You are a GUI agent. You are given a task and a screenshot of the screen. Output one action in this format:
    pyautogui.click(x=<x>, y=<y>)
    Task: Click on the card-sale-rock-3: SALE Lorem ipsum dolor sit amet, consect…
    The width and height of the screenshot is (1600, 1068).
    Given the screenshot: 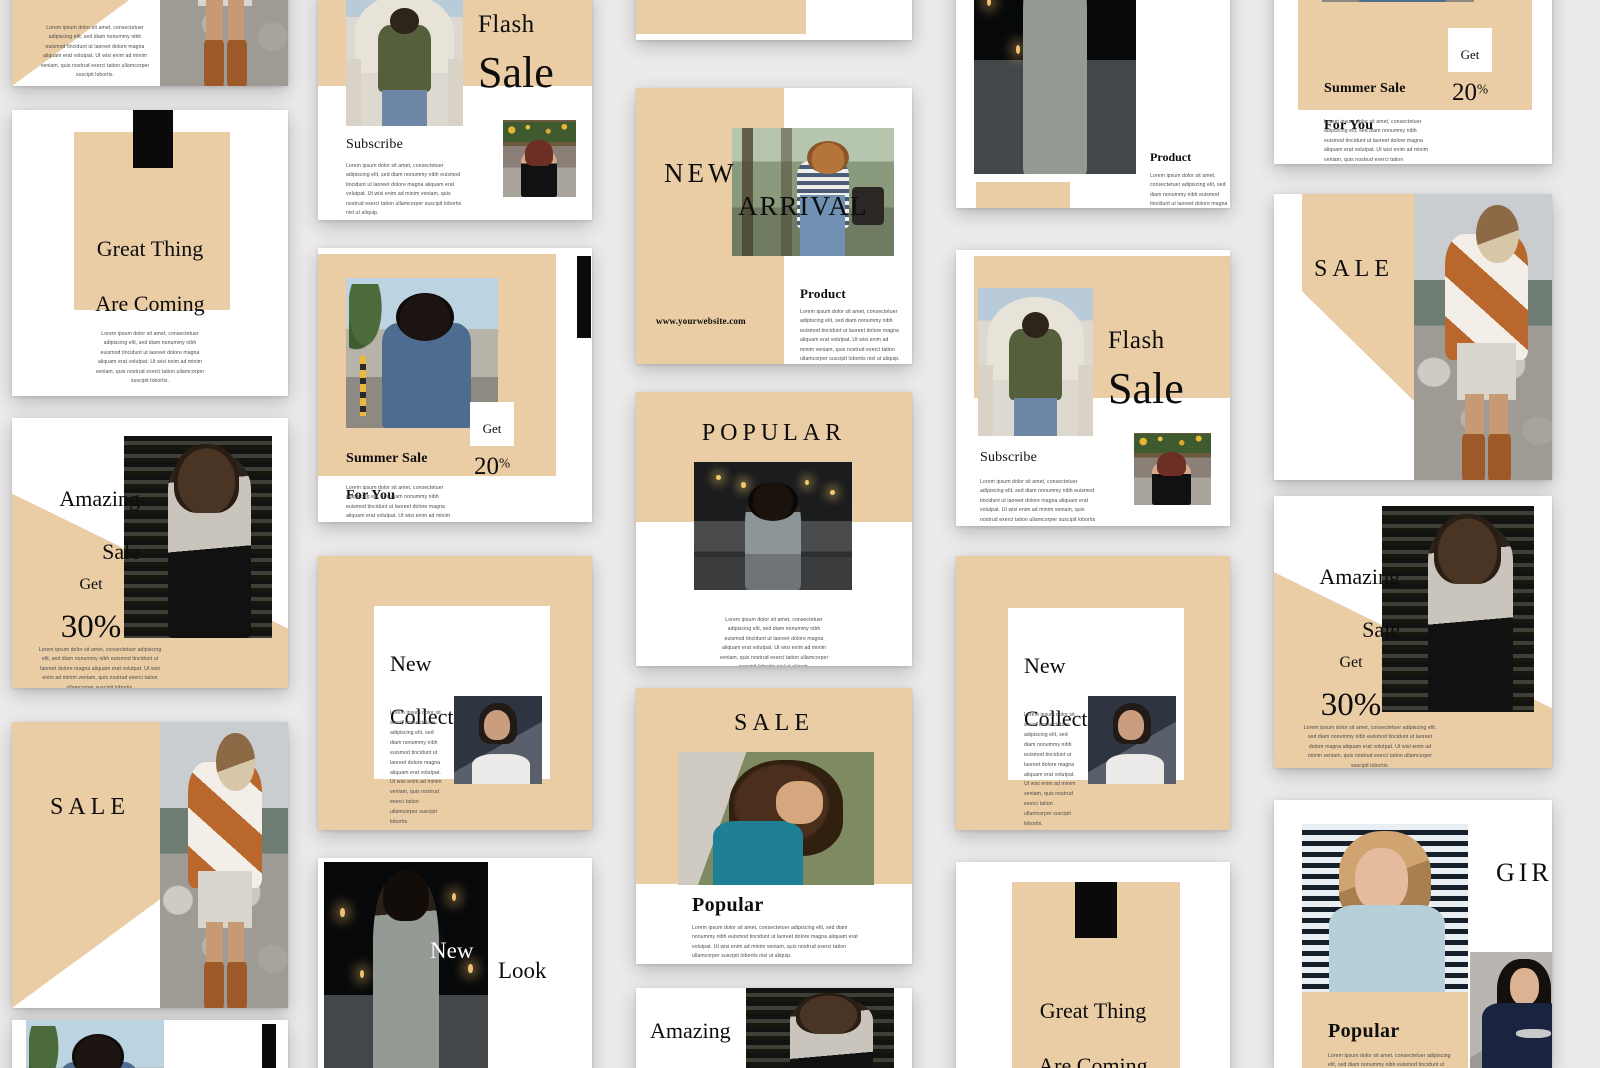 What is the action you would take?
    pyautogui.click(x=1413, y=337)
    